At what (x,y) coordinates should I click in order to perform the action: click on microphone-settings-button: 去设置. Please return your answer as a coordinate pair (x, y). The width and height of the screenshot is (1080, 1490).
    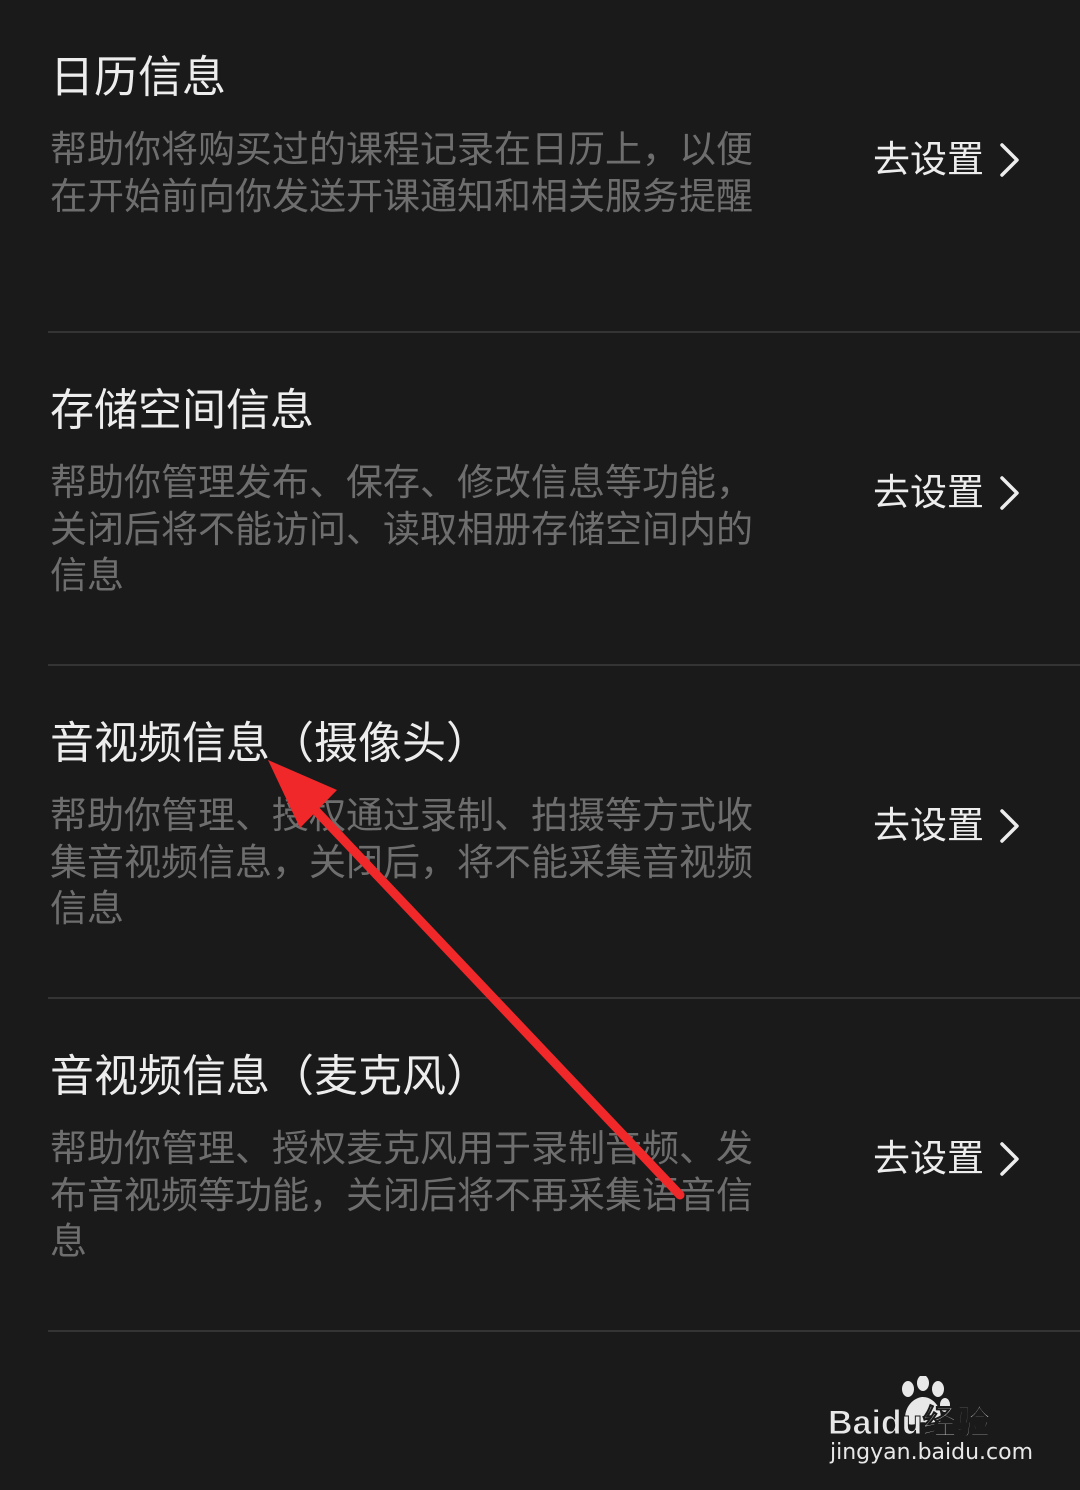
    Looking at the image, I should click on (948, 1159).